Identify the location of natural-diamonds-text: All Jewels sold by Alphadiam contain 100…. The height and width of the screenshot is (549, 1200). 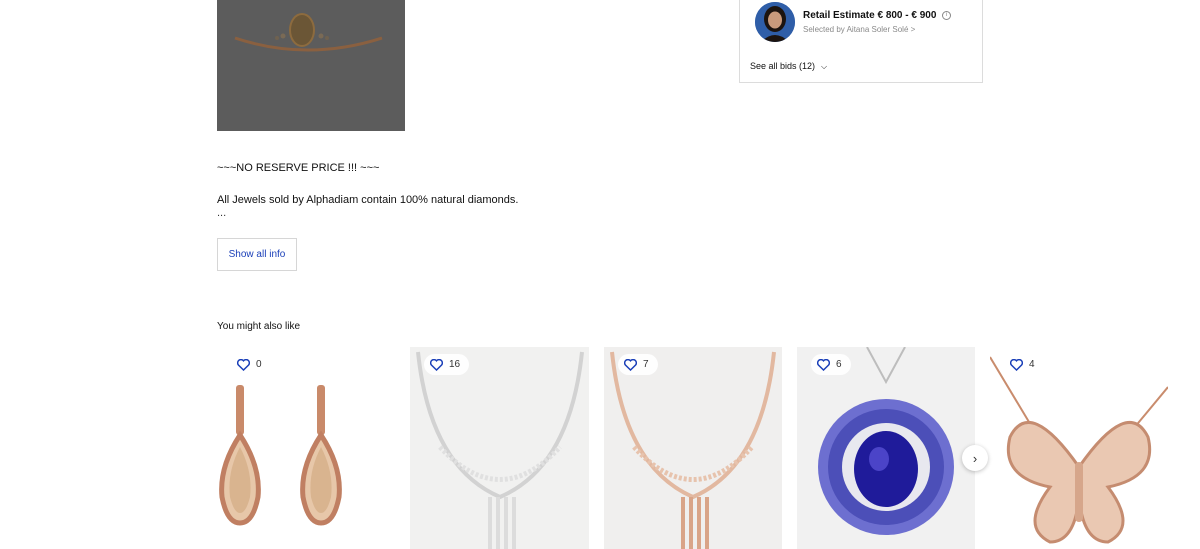
(368, 200).